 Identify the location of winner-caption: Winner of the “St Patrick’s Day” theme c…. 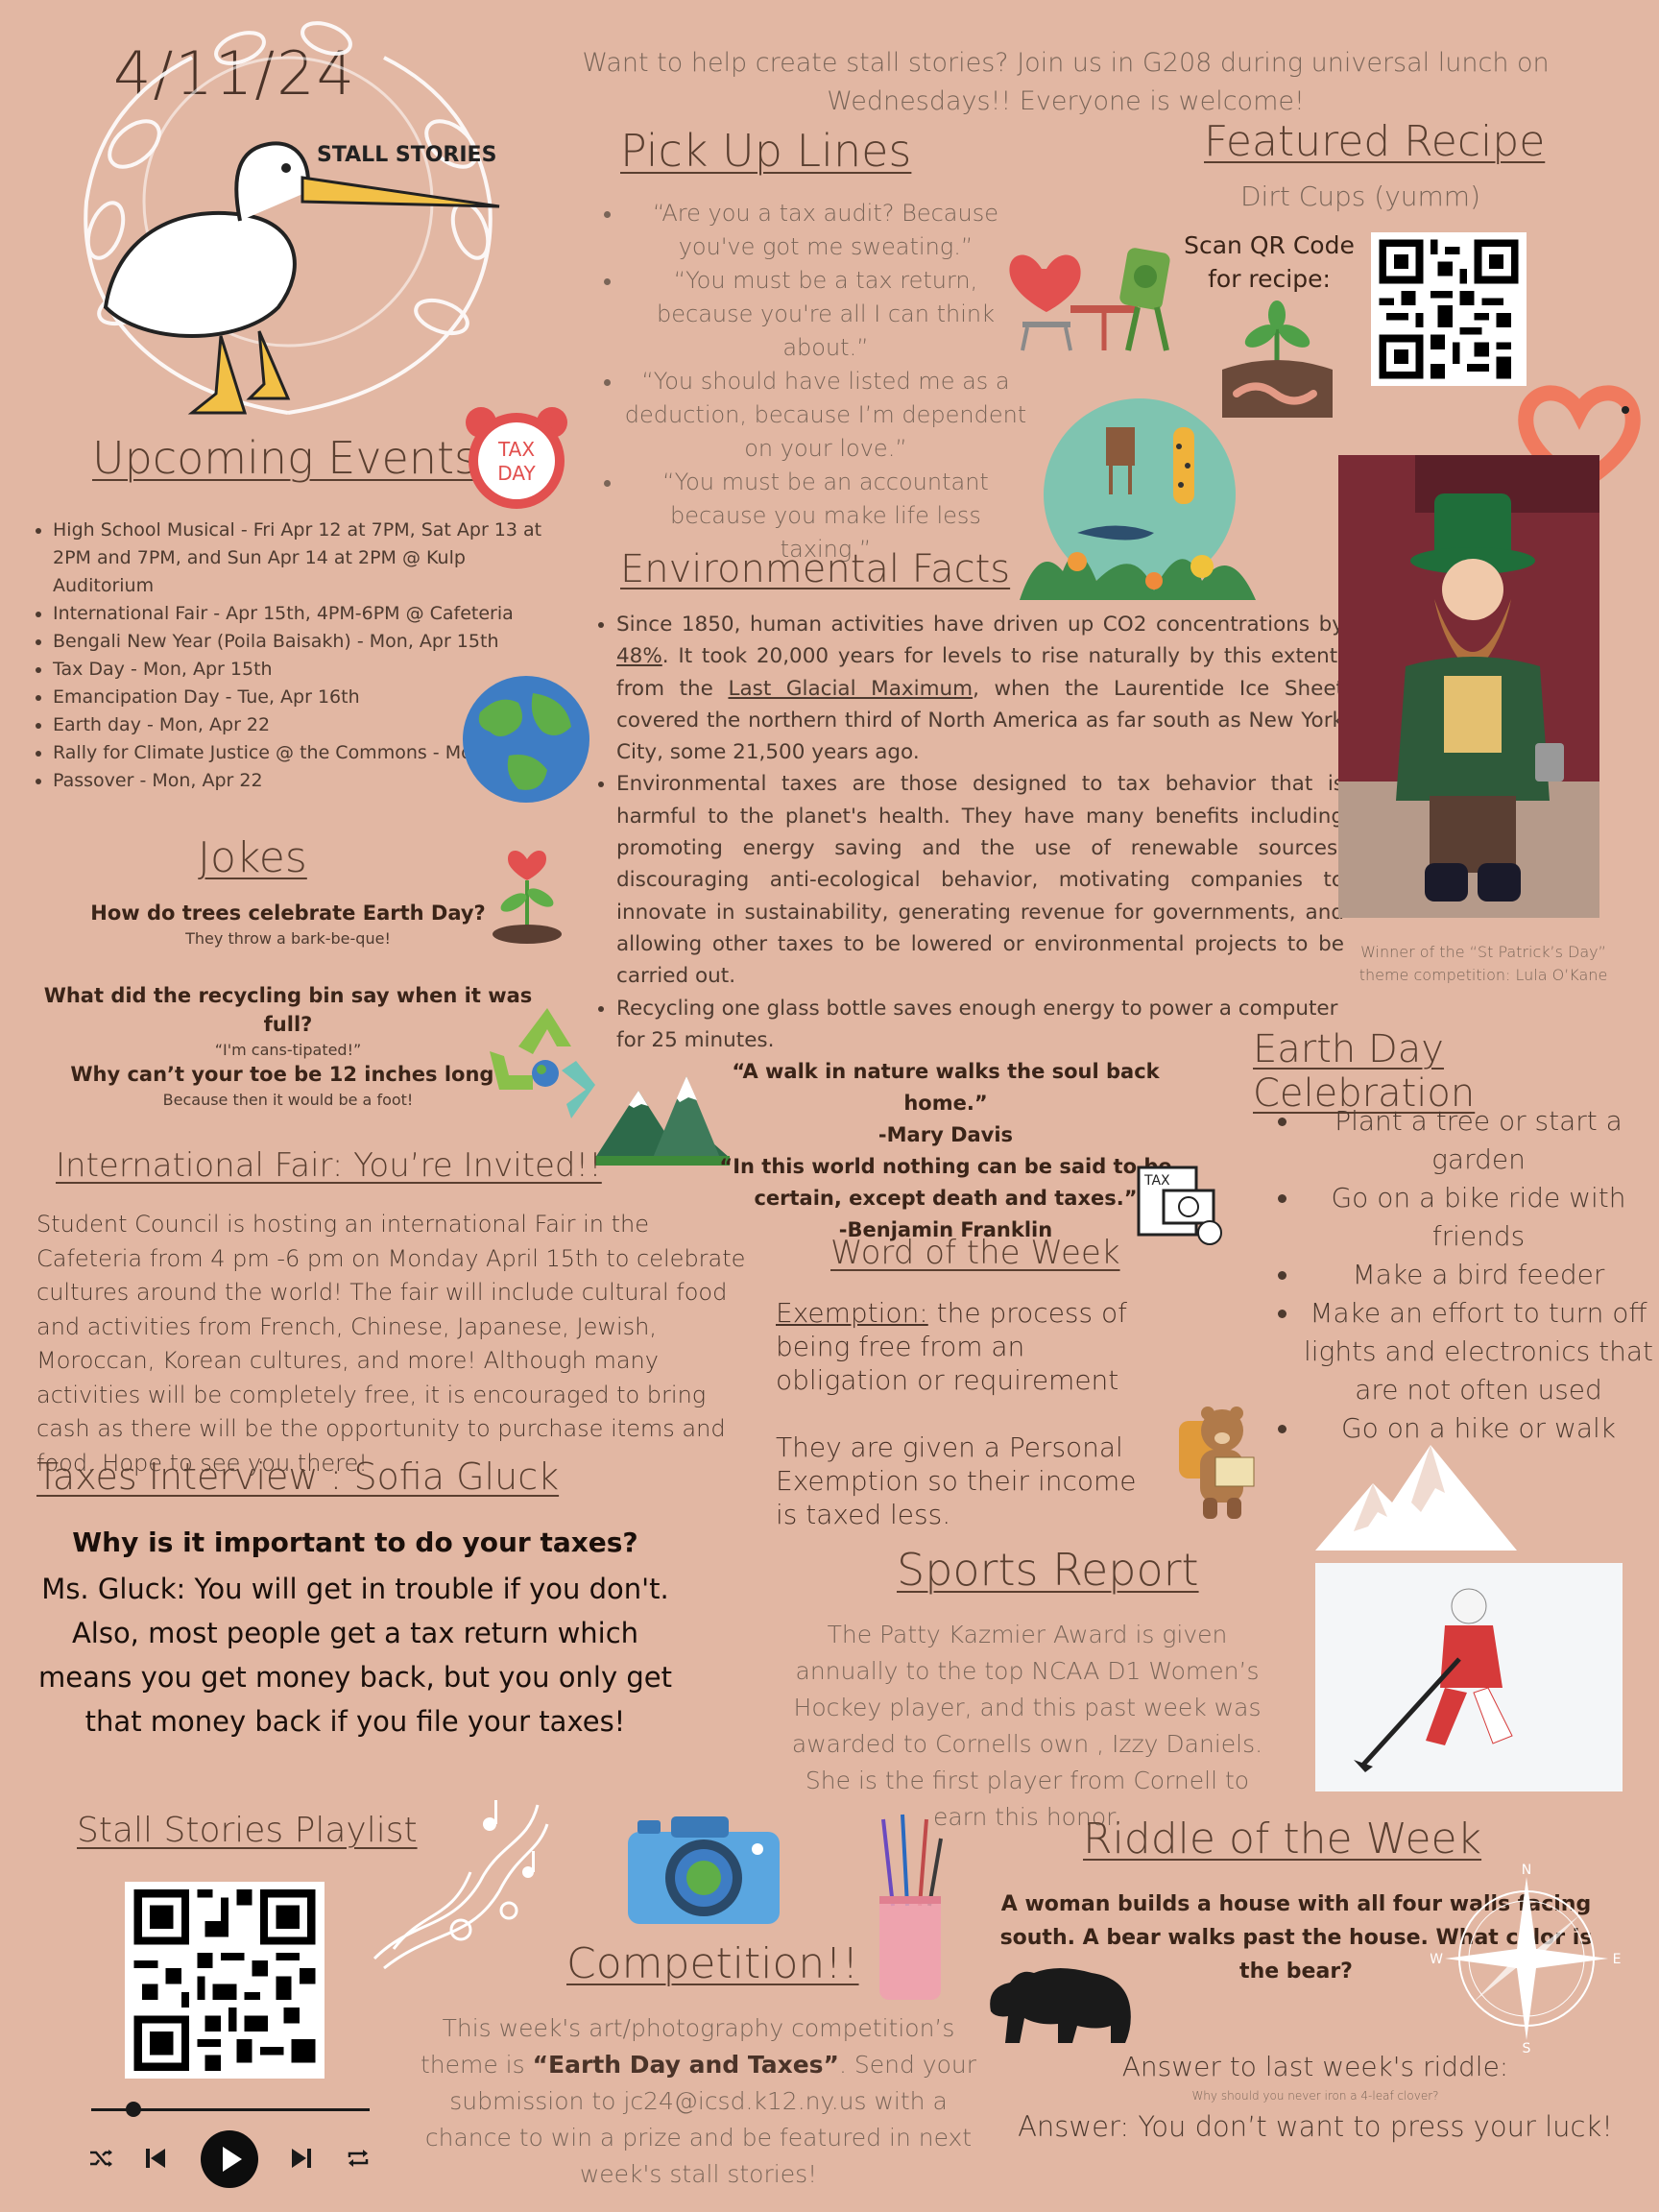
(1483, 964).